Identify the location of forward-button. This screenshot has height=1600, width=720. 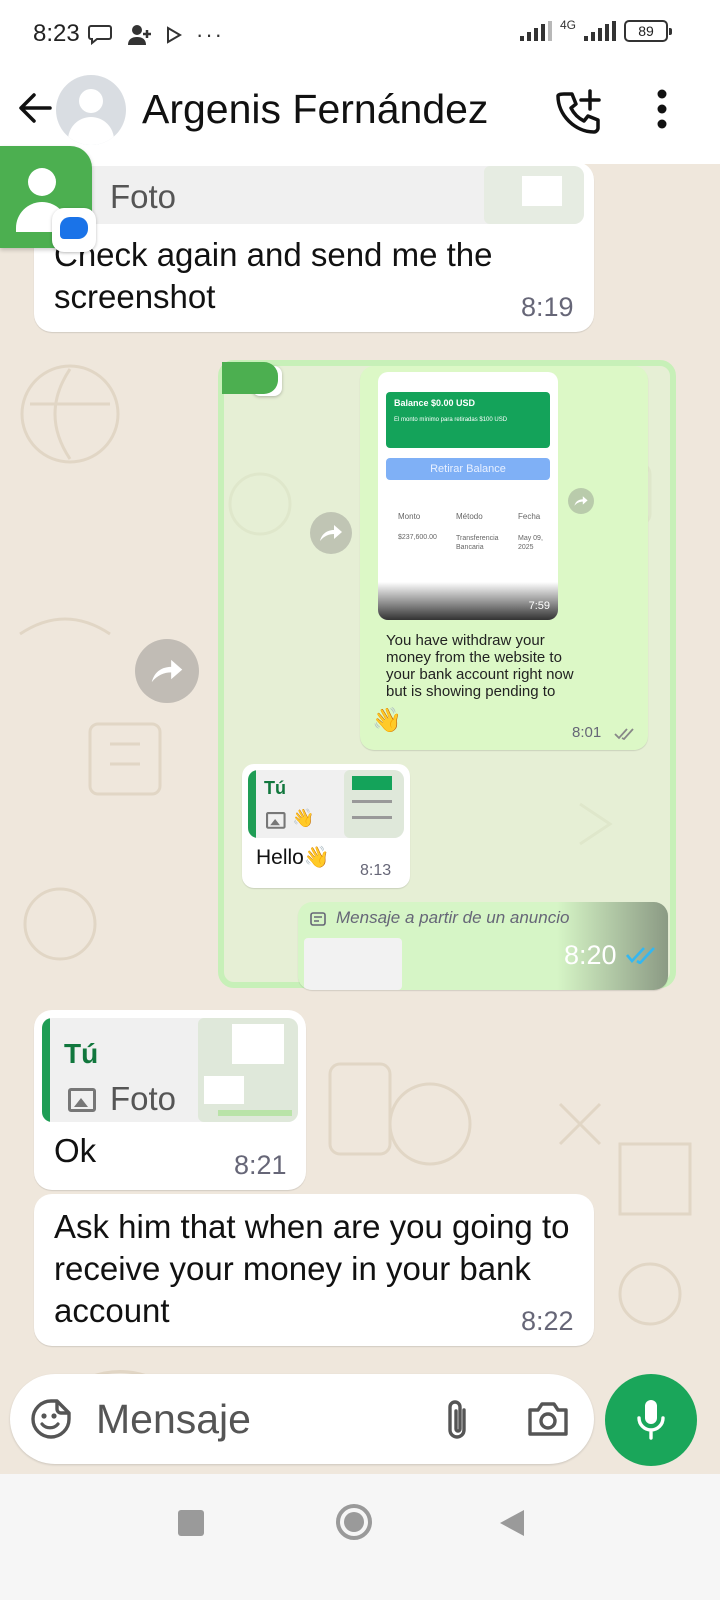
(167, 671).